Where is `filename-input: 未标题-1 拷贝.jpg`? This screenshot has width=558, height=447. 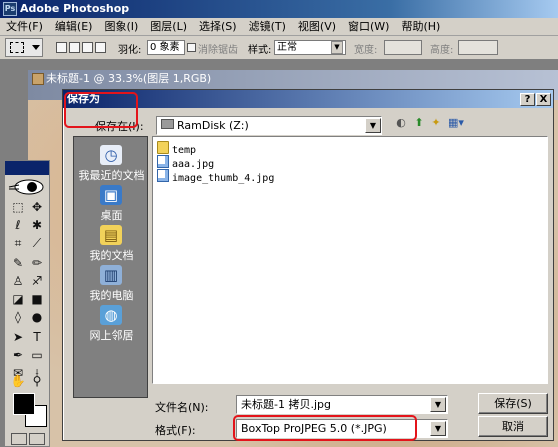
filename-input: 未标题-1 拷贝.jpg is located at coordinates (342, 404).